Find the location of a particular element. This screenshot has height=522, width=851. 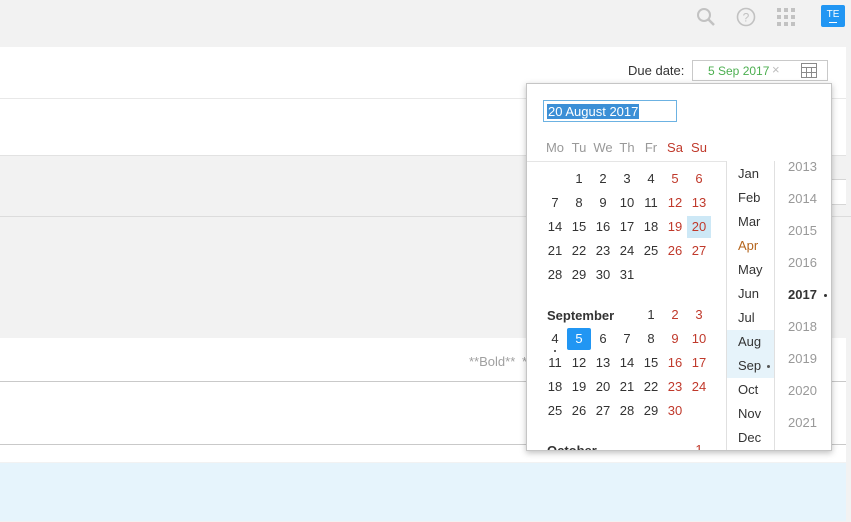

calendar-day: 31 is located at coordinates (627, 275).